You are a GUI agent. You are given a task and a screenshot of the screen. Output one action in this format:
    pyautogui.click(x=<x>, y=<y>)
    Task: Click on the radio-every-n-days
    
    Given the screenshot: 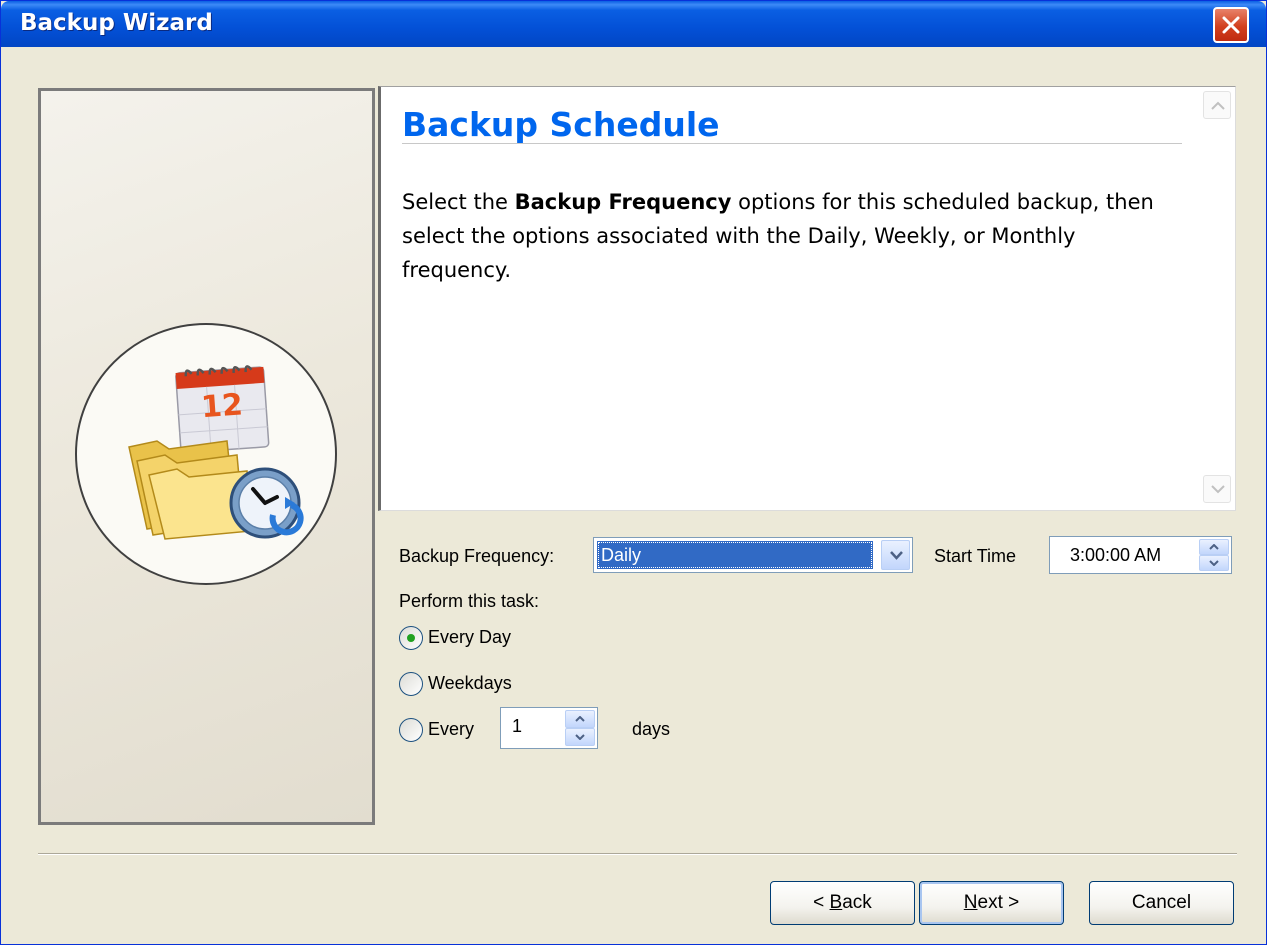 What is the action you would take?
    pyautogui.click(x=411, y=730)
    